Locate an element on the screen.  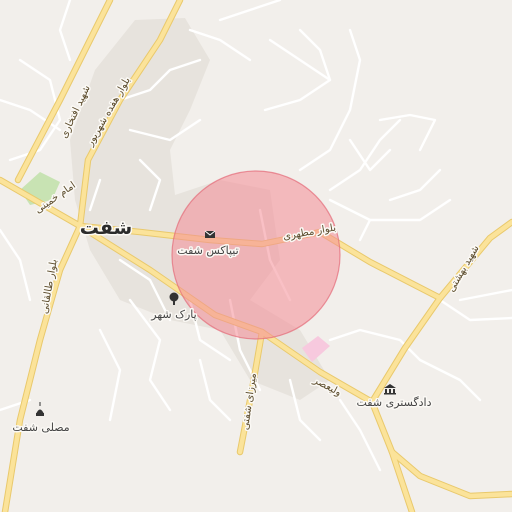
poi-tipax-label: تیپاکس شفت is located at coordinates (207, 250).